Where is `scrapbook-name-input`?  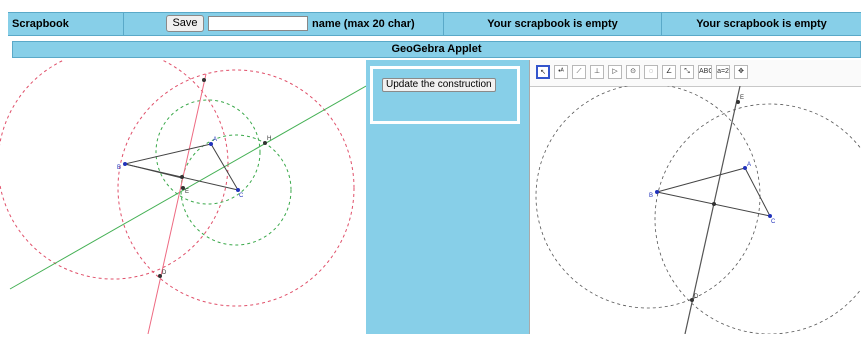
scrapbook-name-input is located at coordinates (258, 23).